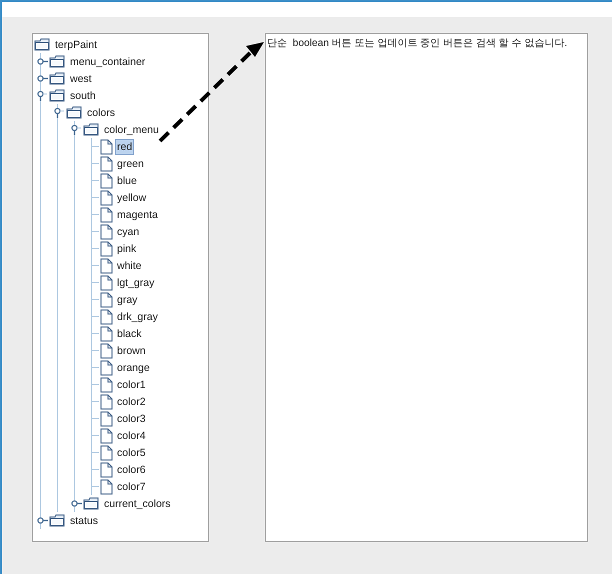  I want to click on tree-item: color1, so click(131, 384).